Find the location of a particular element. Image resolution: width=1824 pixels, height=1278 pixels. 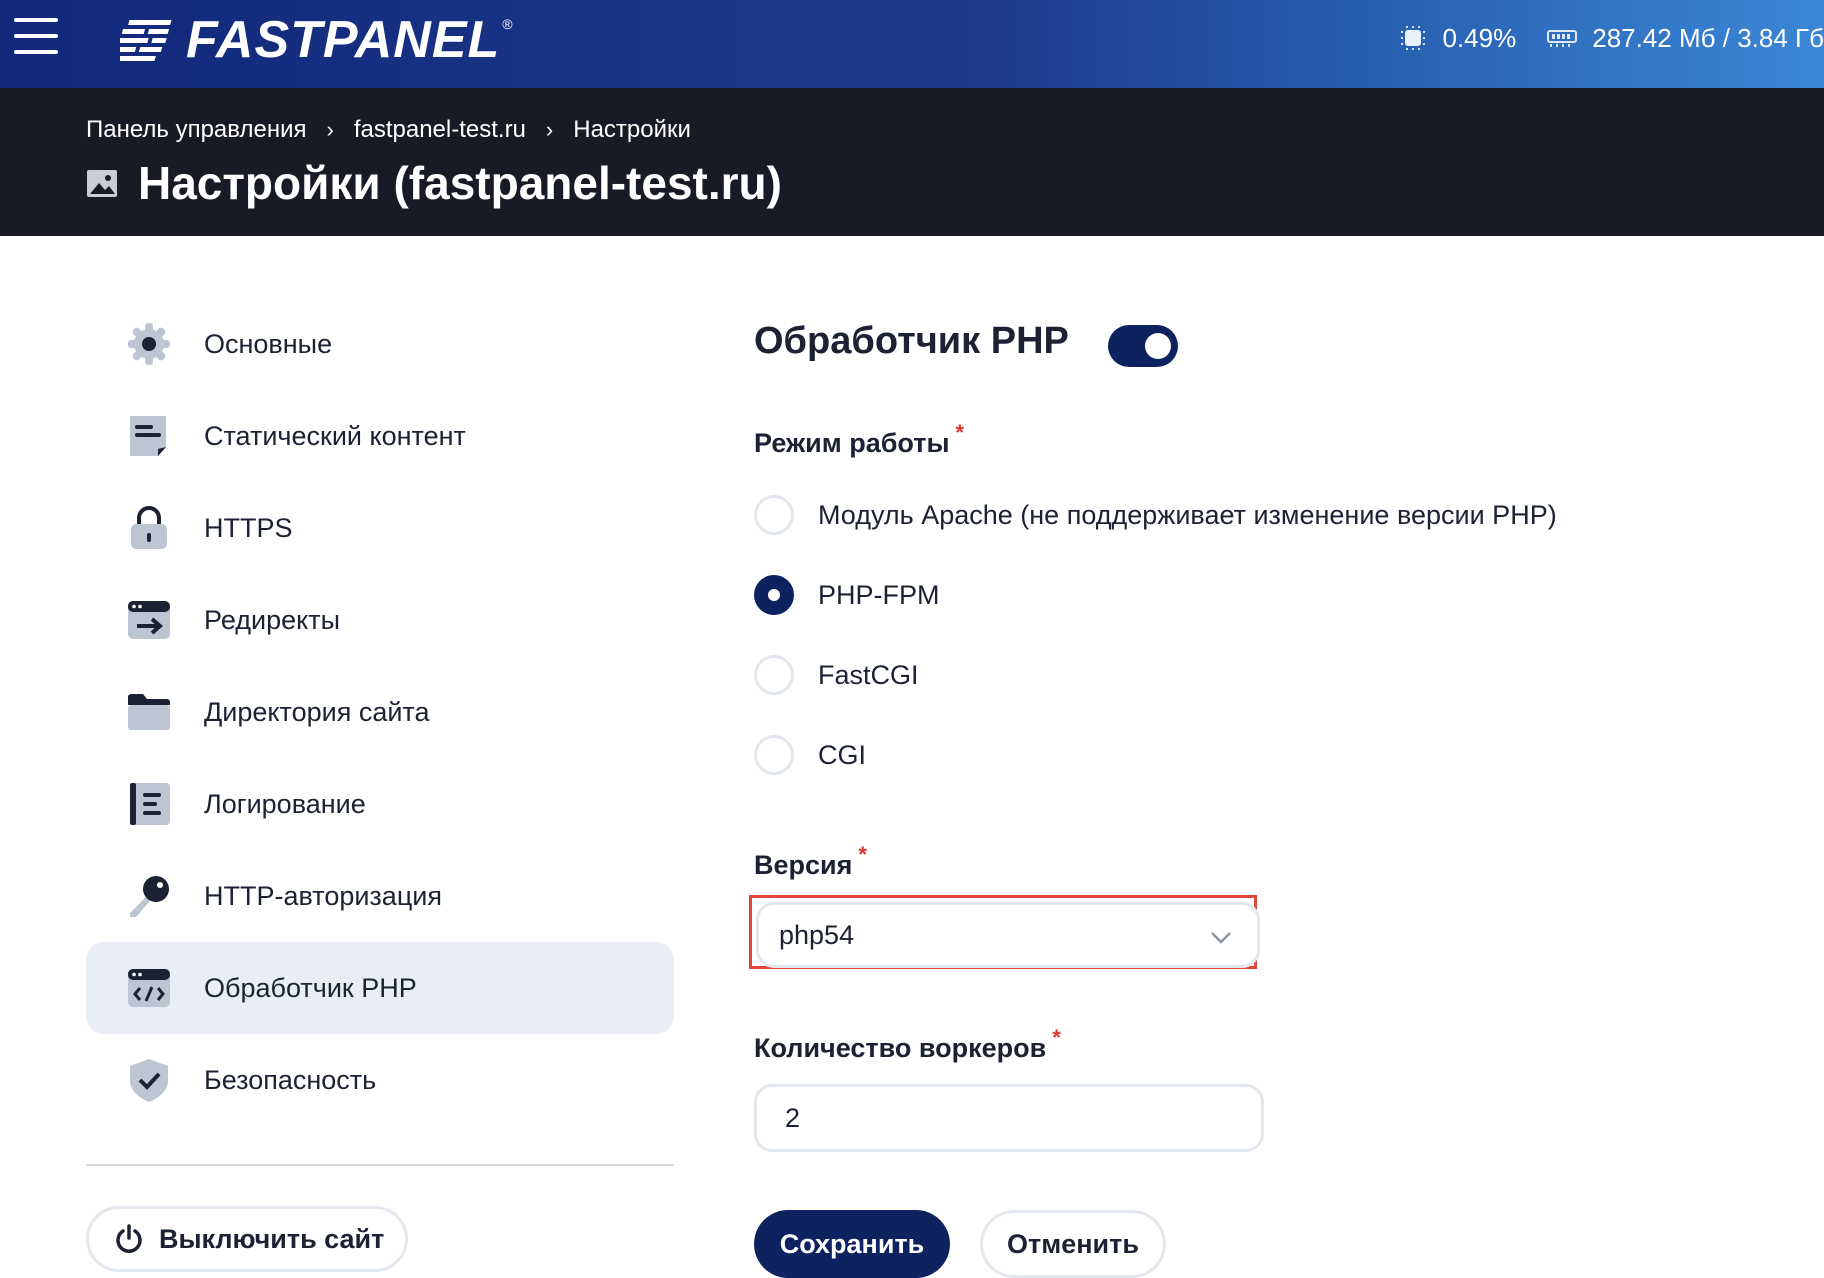

radio-php-fpm: PHP-FPM is located at coordinates (847, 595).